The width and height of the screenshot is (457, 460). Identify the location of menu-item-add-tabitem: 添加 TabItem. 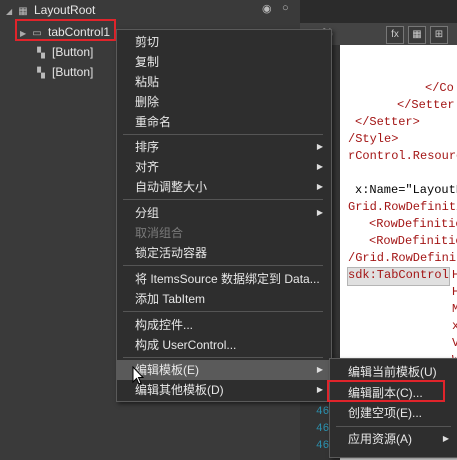
(224, 299).